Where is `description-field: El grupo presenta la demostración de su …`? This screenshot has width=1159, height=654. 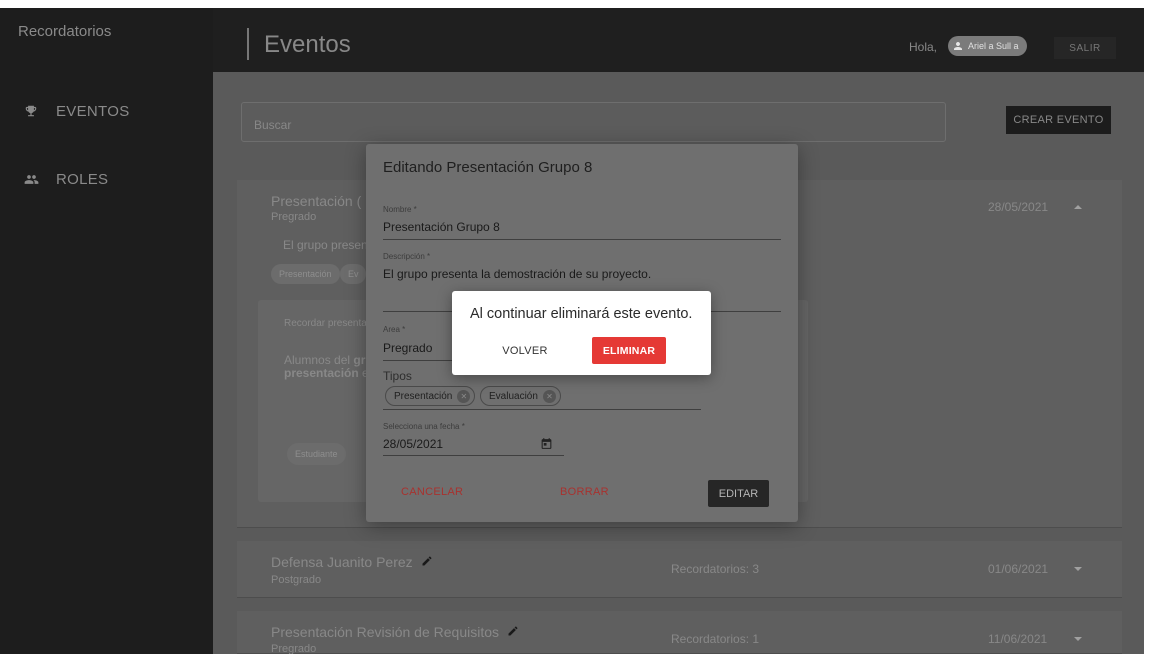
description-field: El grupo presenta la demostración de su … is located at coordinates (517, 274).